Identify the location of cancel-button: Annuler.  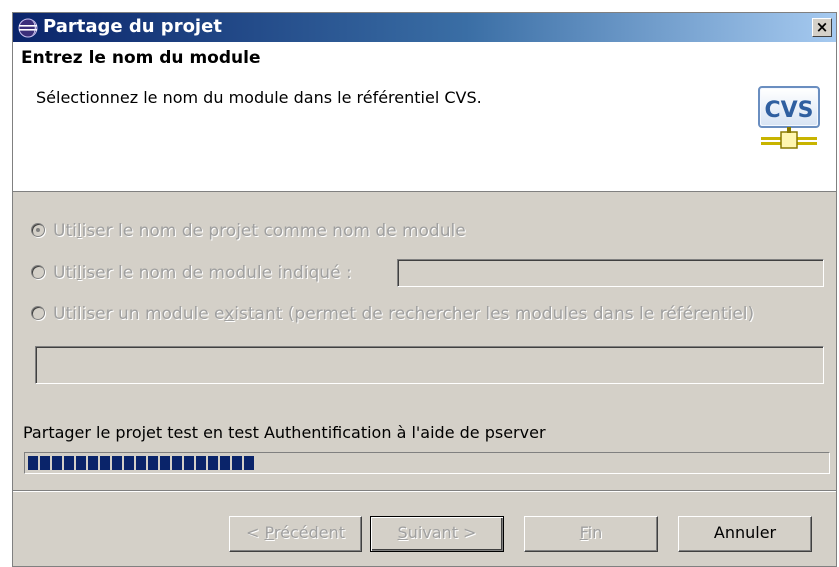
(745, 534).